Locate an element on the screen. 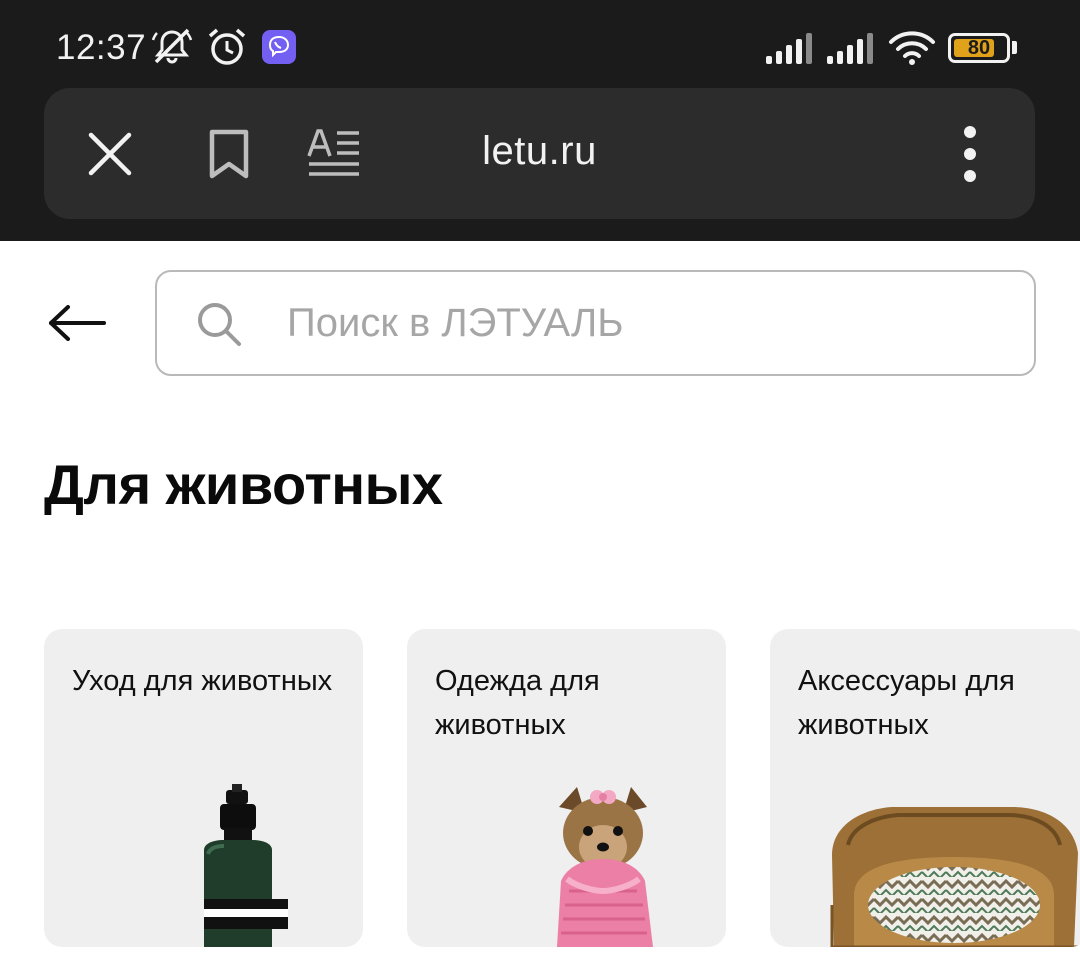 Image resolution: width=1080 pixels, height=970 pixels. status-time: 12:37 is located at coordinates (101, 47).